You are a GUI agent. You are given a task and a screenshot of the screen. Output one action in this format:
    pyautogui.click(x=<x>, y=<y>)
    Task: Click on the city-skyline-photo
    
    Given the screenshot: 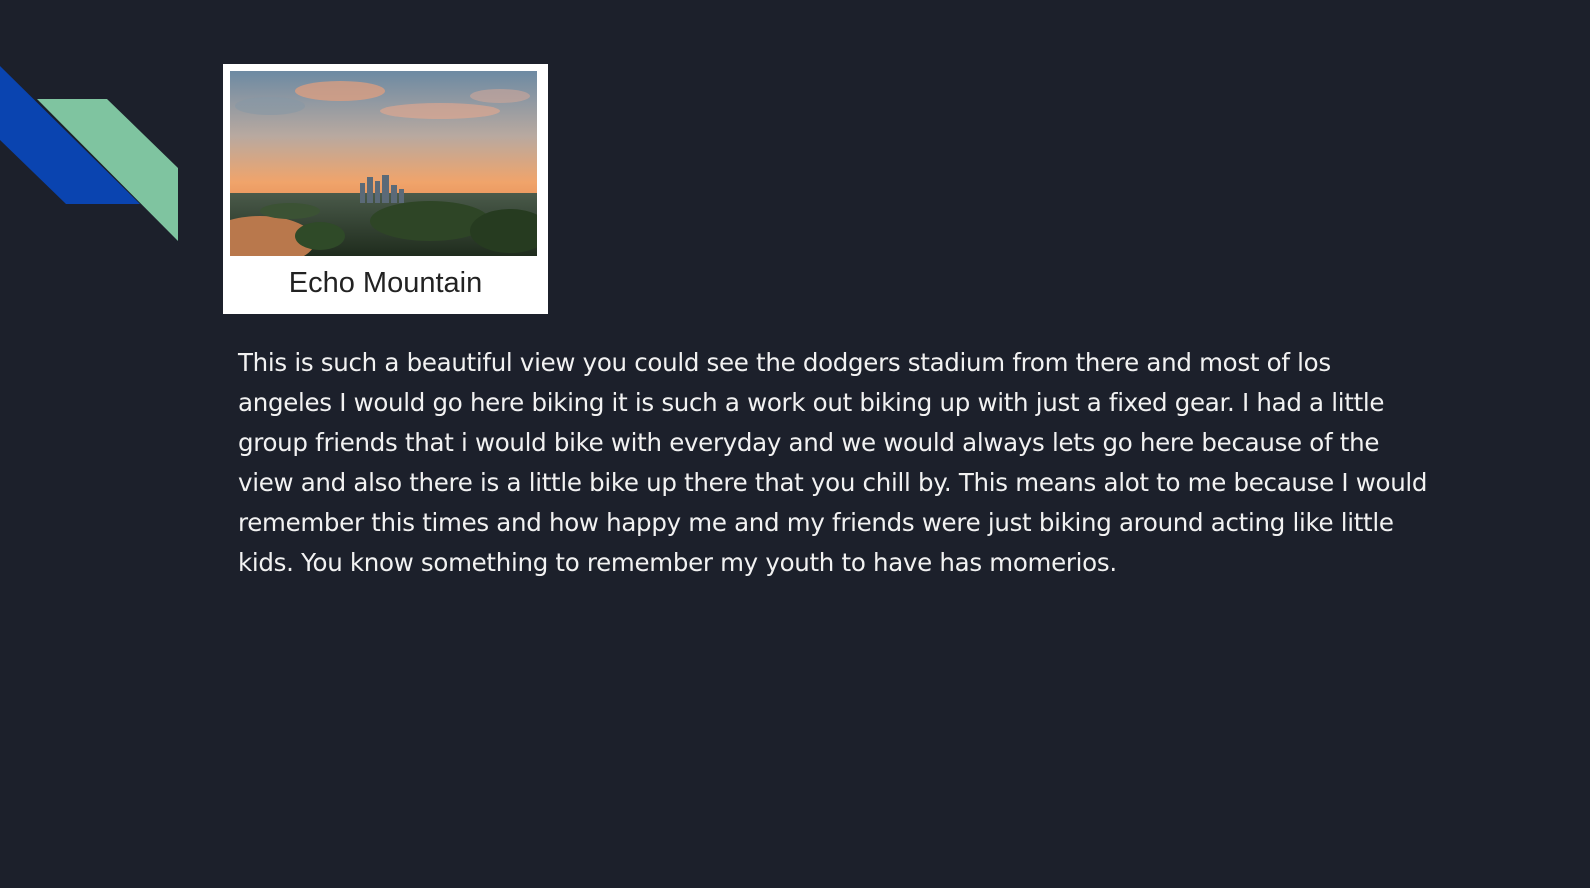 What is the action you would take?
    pyautogui.click(x=383, y=163)
    